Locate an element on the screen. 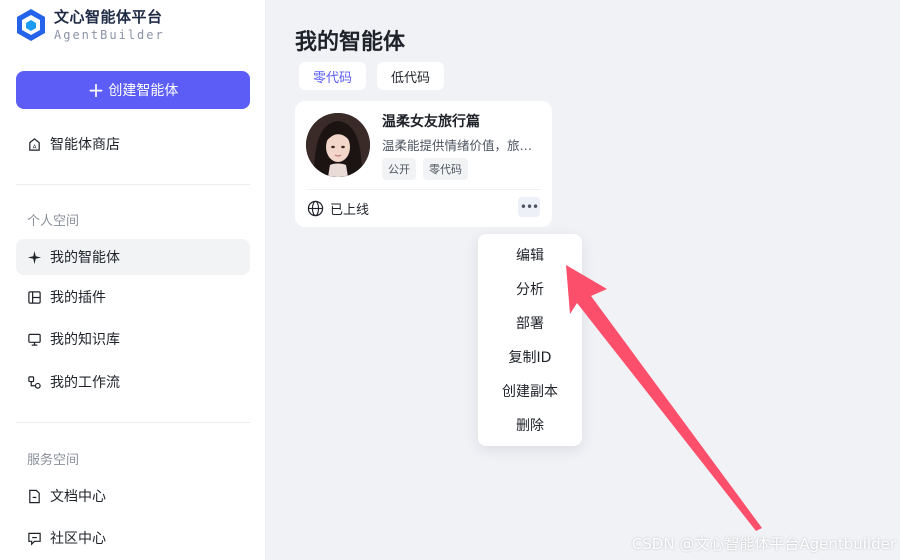 The height and width of the screenshot is (560, 900). more-button: ••• is located at coordinates (529, 207).